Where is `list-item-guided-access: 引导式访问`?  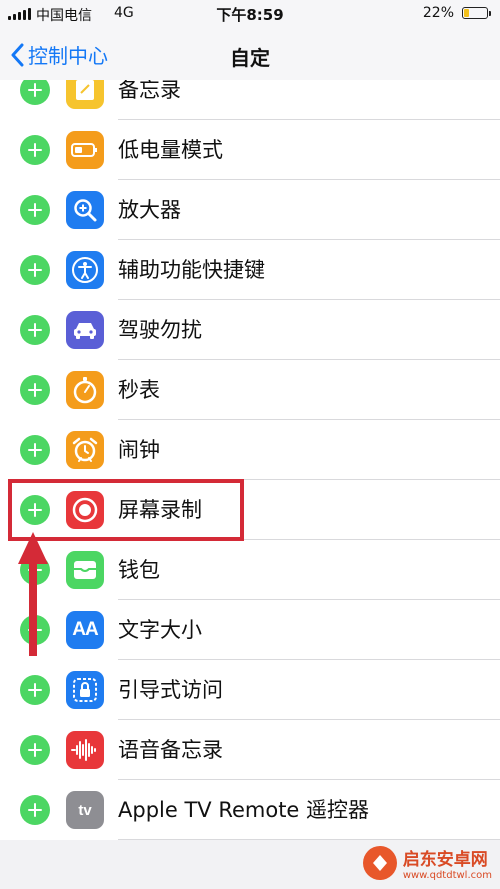 list-item-guided-access: 引导式访问 is located at coordinates (250, 690).